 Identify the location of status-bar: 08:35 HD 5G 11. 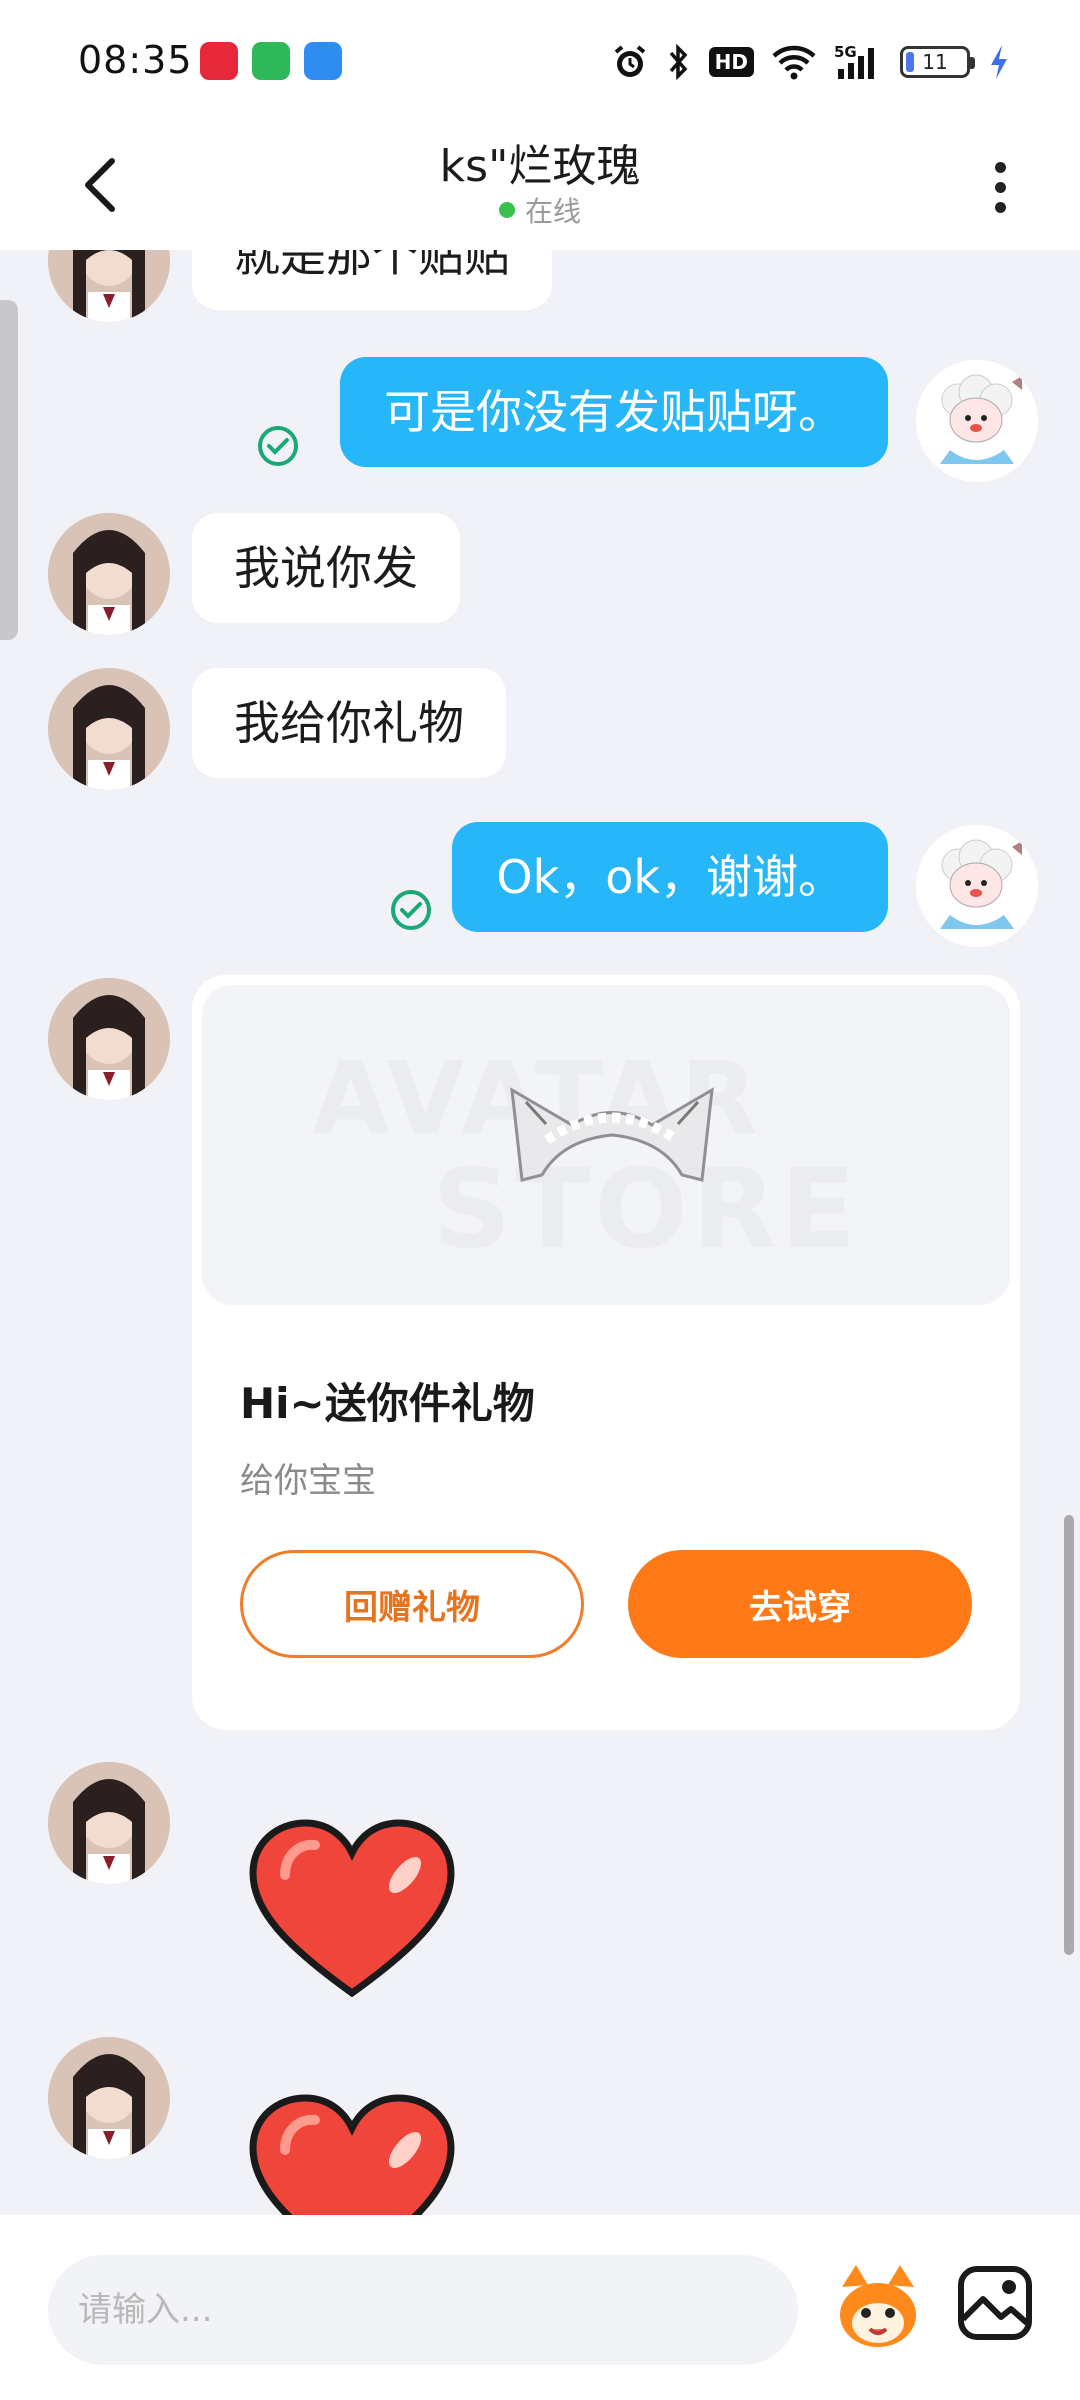
(540, 60).